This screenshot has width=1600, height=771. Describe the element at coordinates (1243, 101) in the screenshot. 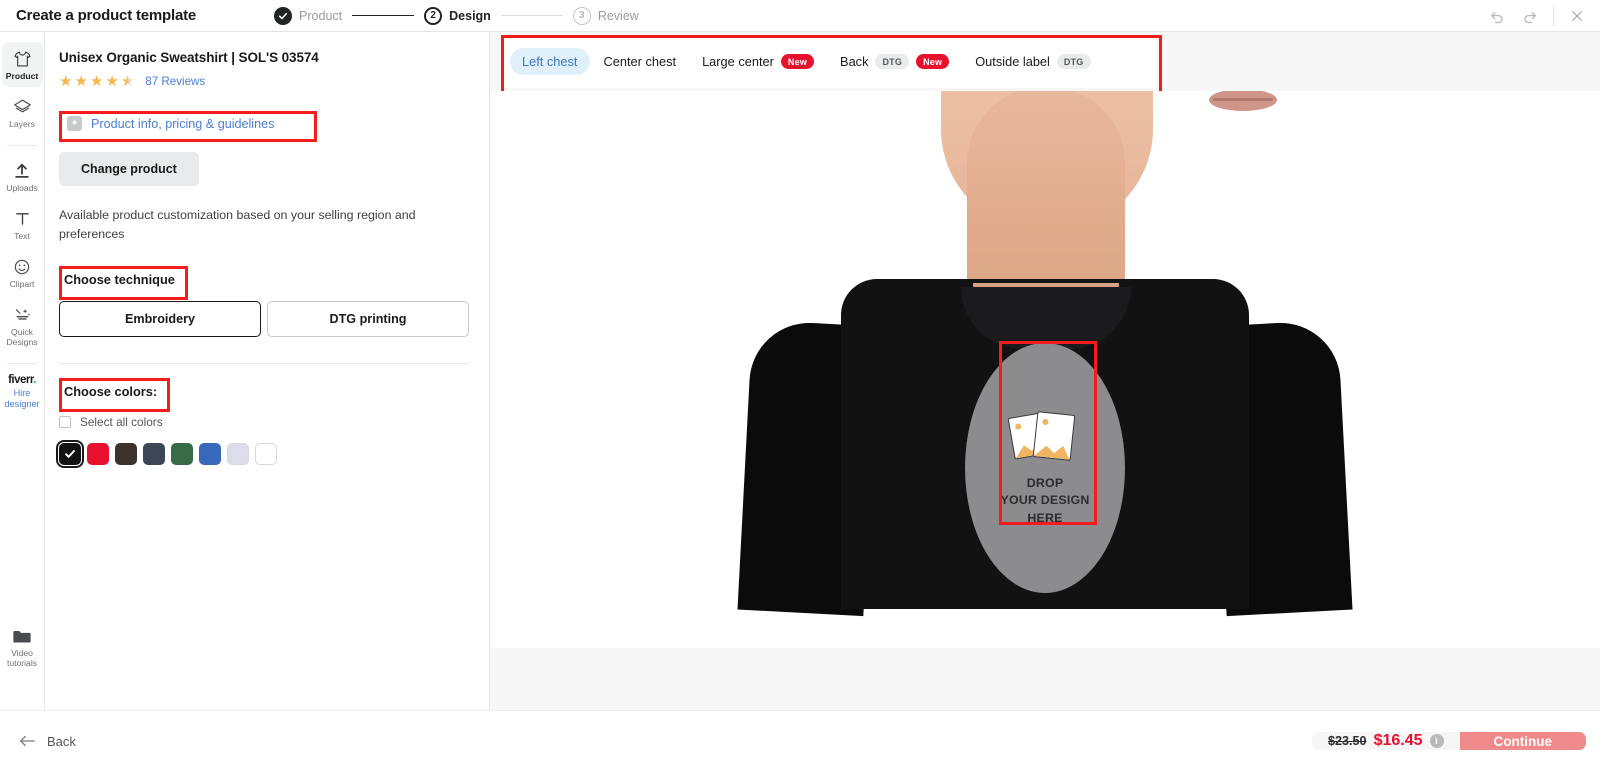

I see `model-lips` at that location.